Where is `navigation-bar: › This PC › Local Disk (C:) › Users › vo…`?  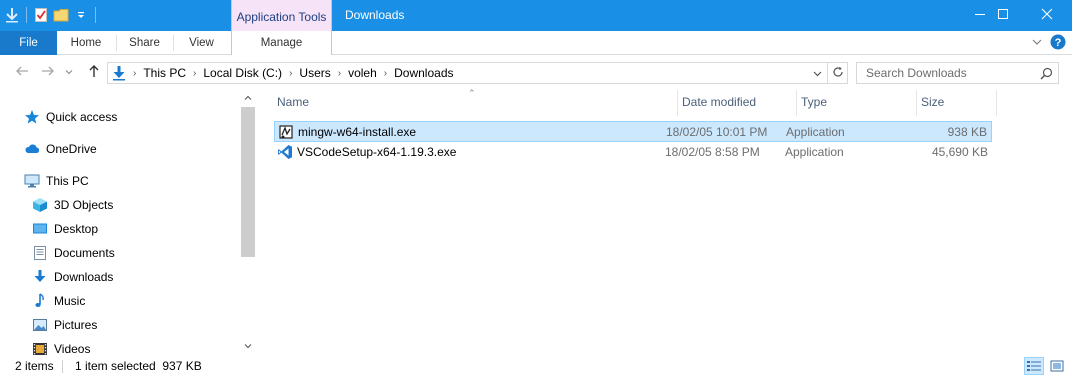 navigation-bar: › This PC › Local Disk (C:) › Users › vo… is located at coordinates (536, 72).